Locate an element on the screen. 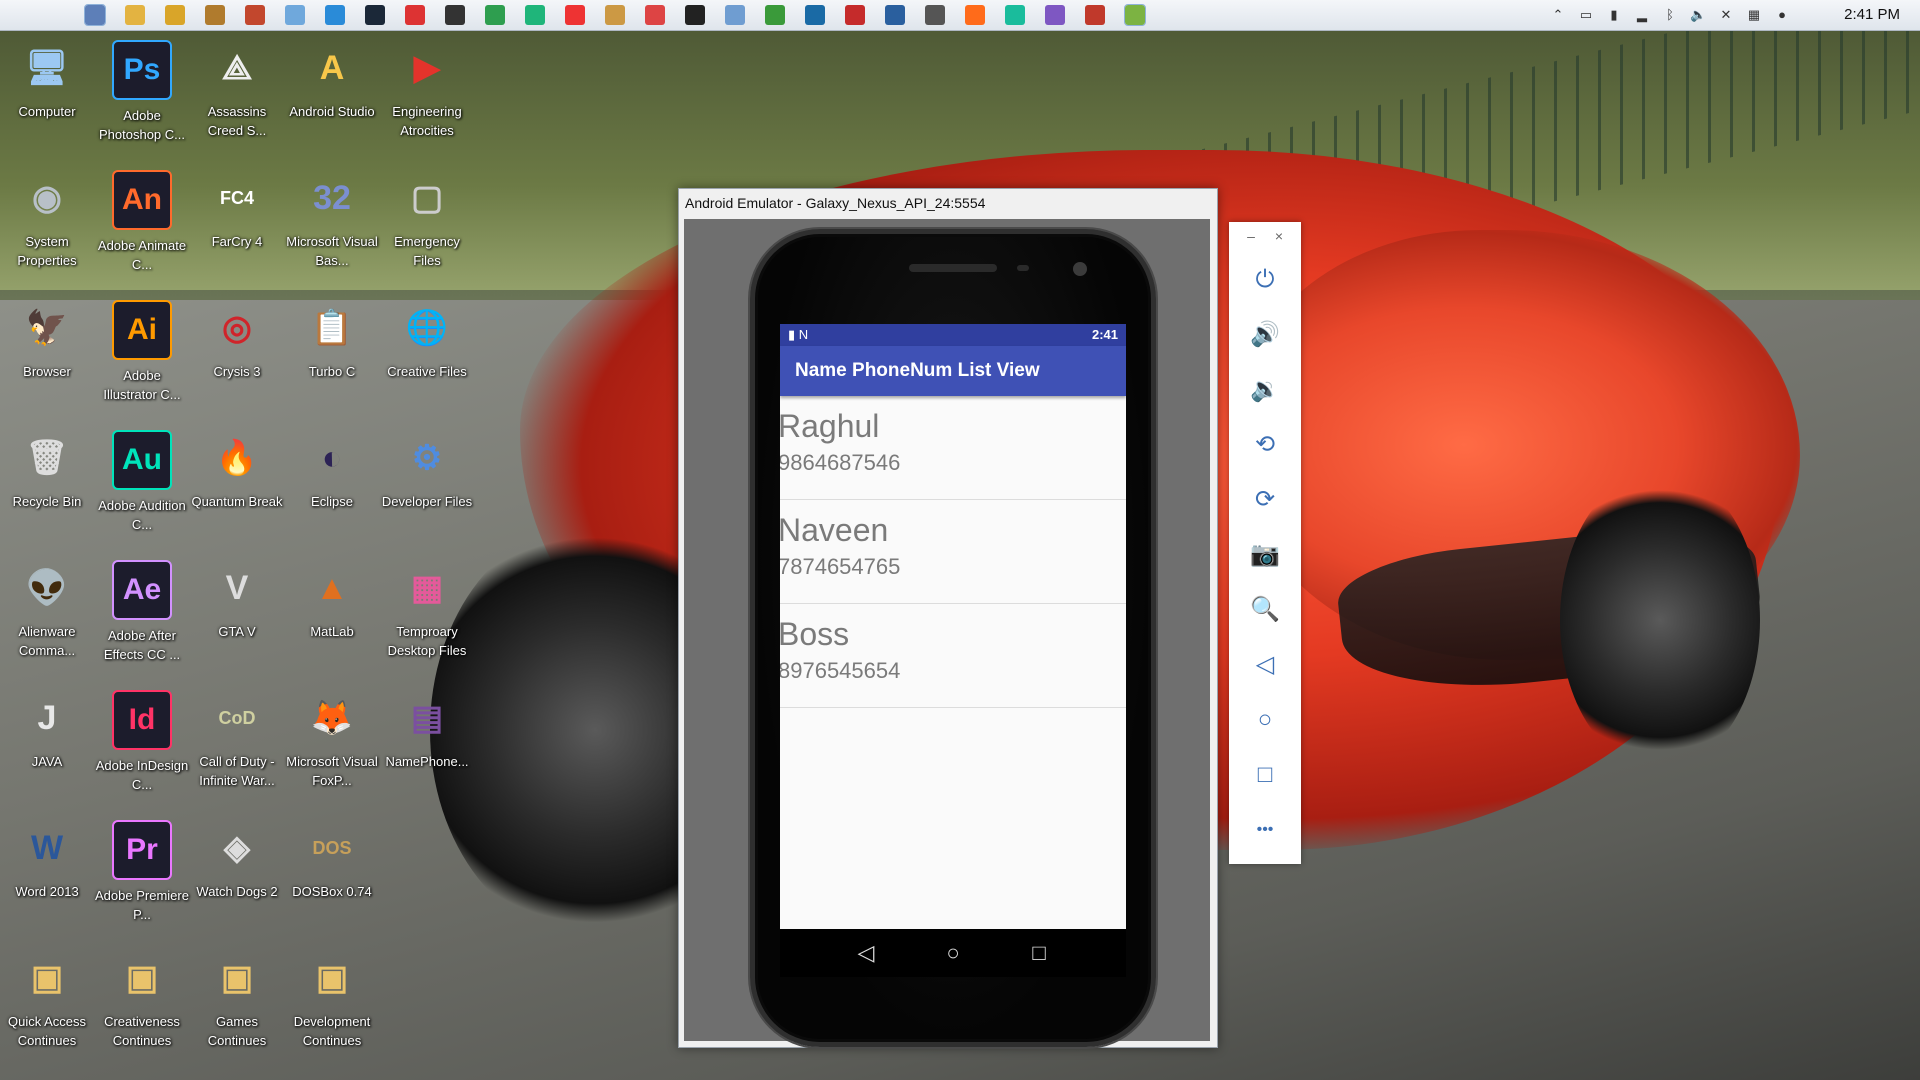 The height and width of the screenshot is (1080, 1920). volume-down-icon: 🔉 is located at coordinates (1265, 390).